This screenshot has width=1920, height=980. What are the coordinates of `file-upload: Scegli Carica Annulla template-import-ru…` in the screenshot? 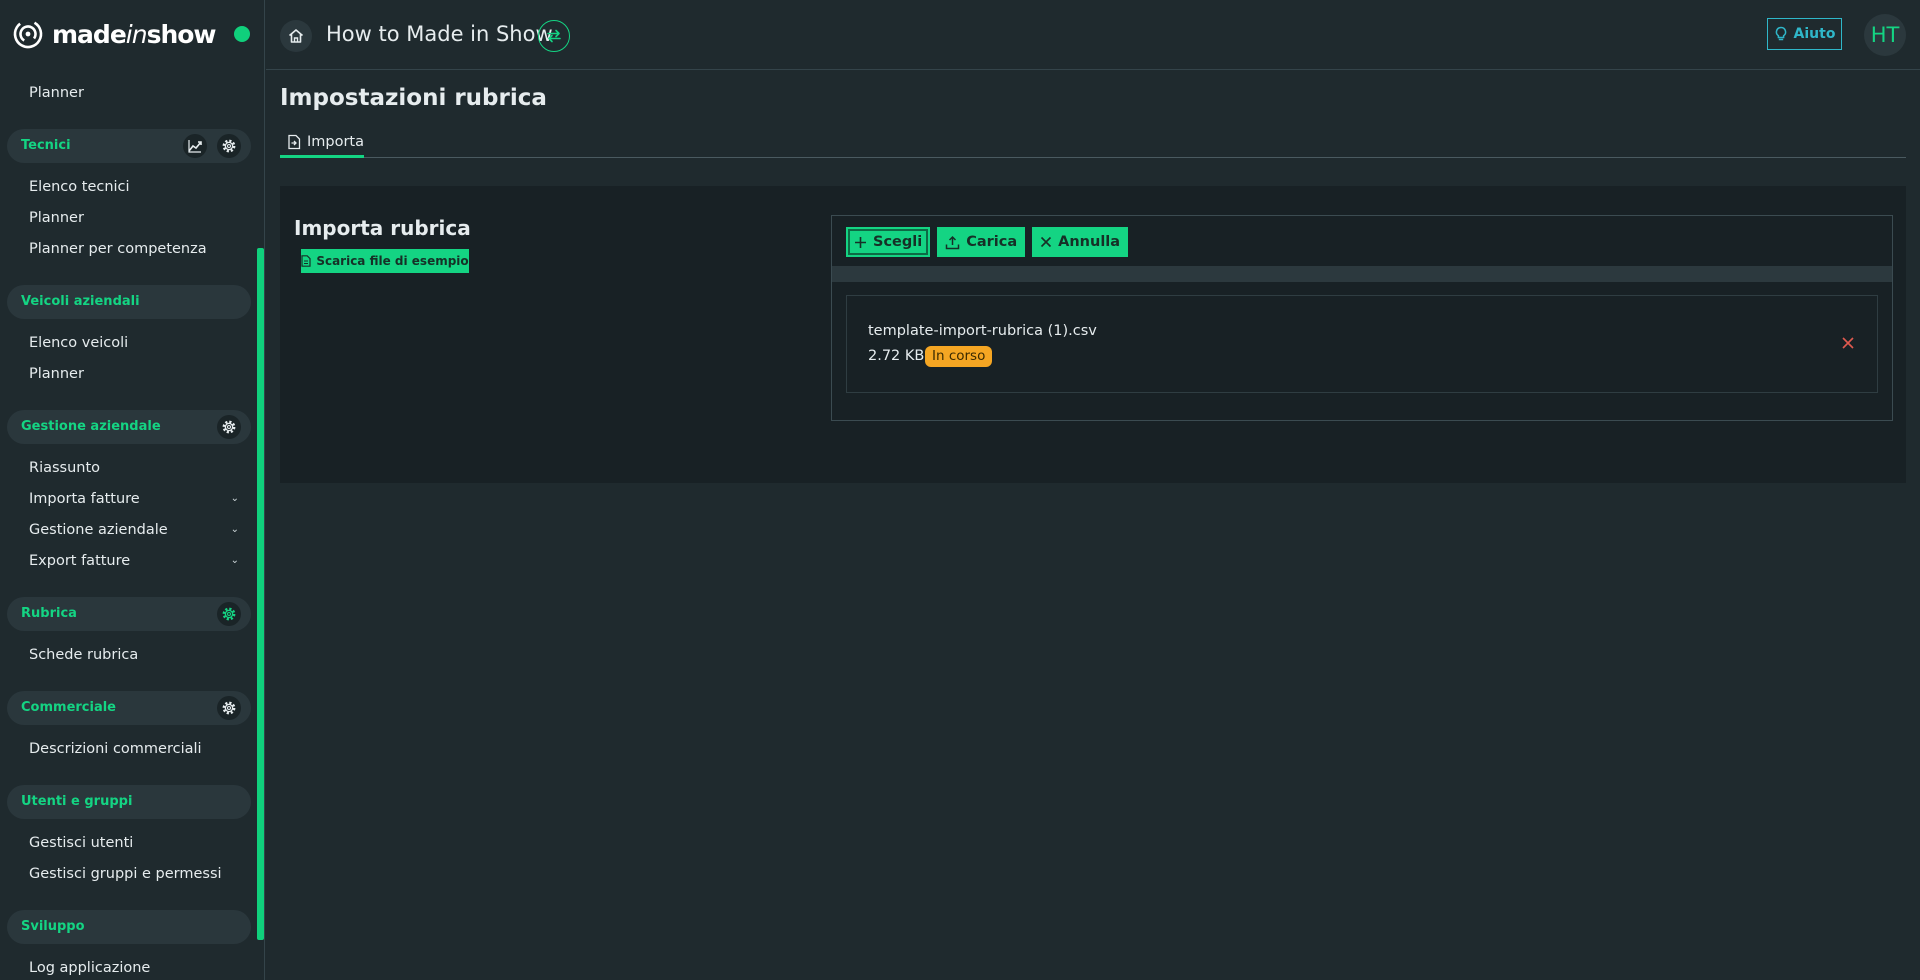 It's located at (1362, 318).